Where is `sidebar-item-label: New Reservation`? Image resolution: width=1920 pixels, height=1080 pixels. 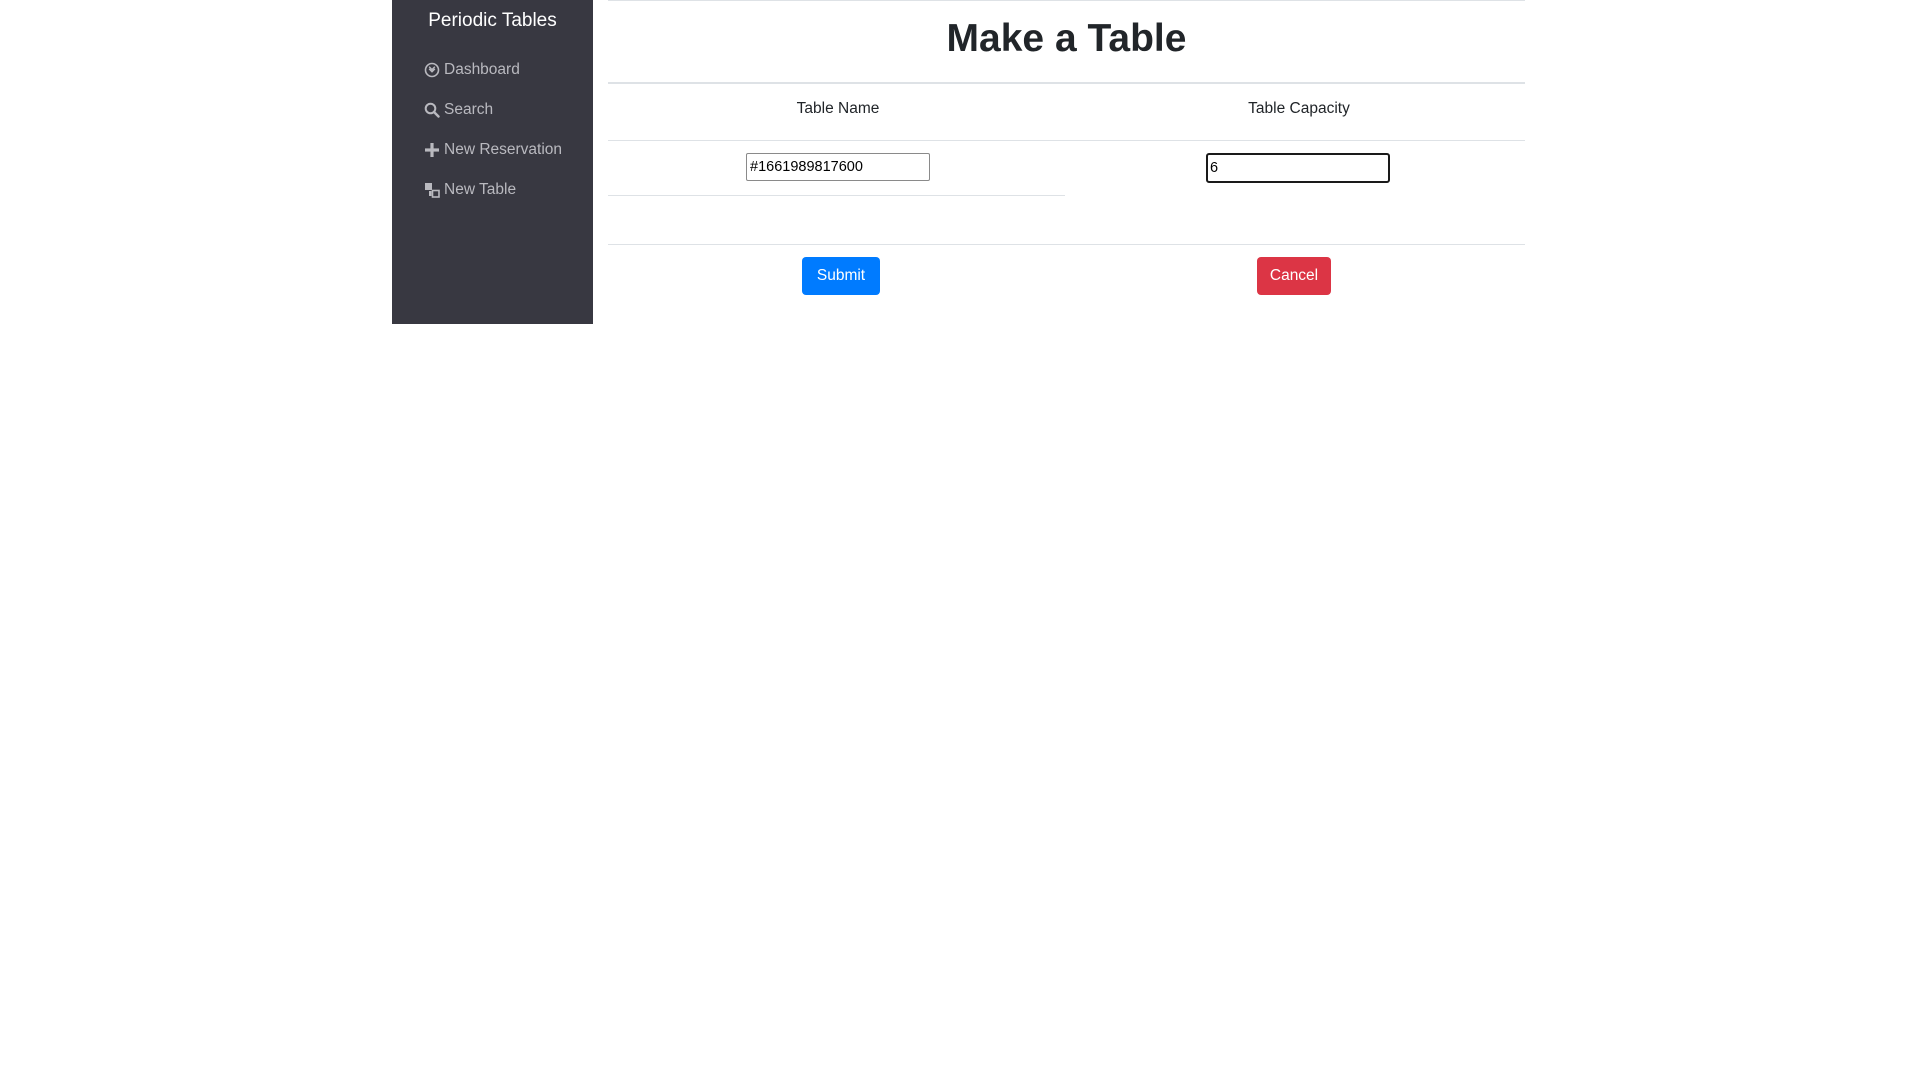
sidebar-item-label: New Reservation is located at coordinates (503, 149).